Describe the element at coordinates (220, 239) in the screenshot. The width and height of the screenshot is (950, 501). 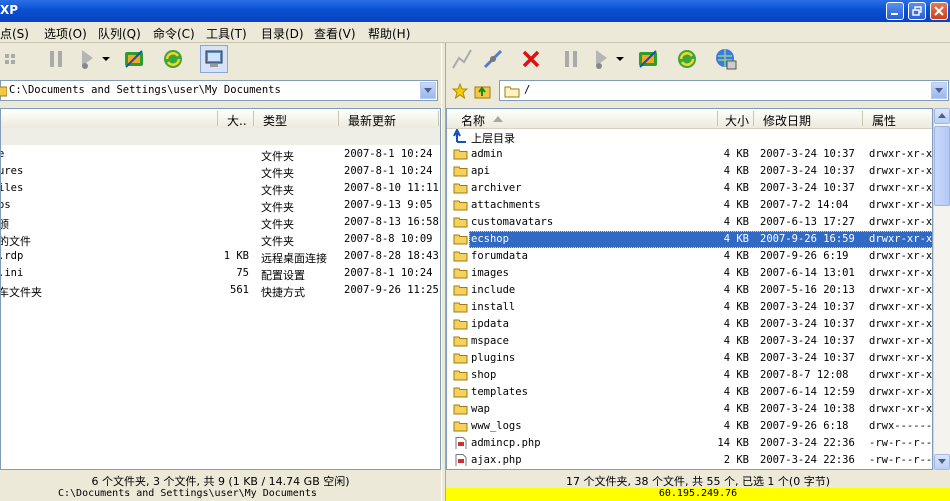
I see `table-row: 的文件 文件夹 2007-8-8 10:09` at that location.